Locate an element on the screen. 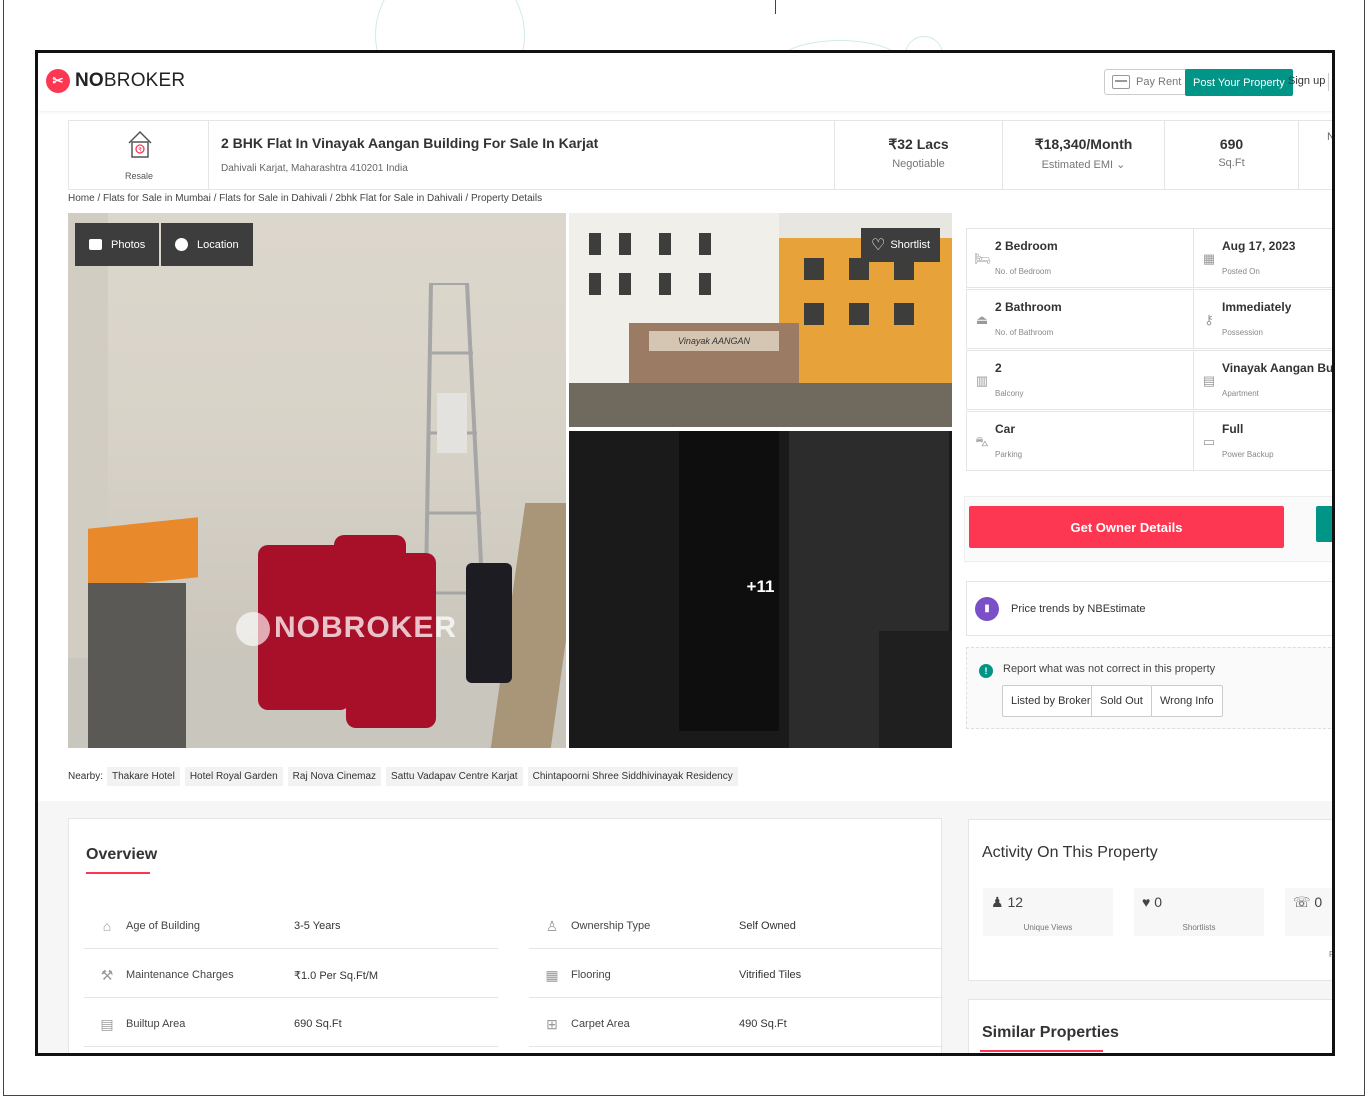 This screenshot has height=1099, width=1368. detail-balcony: ▥ 2 Balcony is located at coordinates (1080, 380).